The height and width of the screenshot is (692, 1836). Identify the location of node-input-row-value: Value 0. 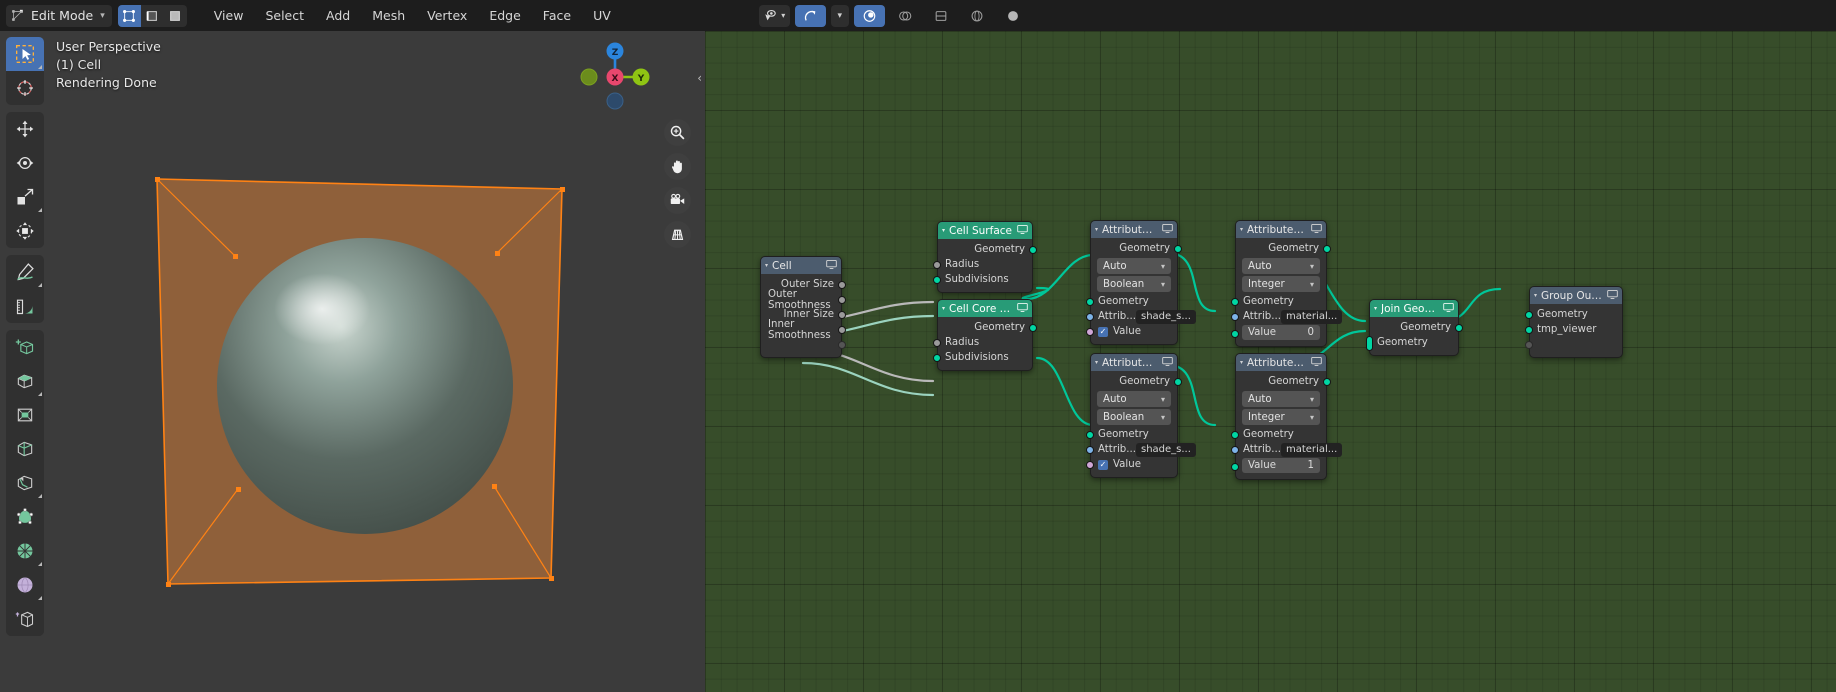
(1278, 332).